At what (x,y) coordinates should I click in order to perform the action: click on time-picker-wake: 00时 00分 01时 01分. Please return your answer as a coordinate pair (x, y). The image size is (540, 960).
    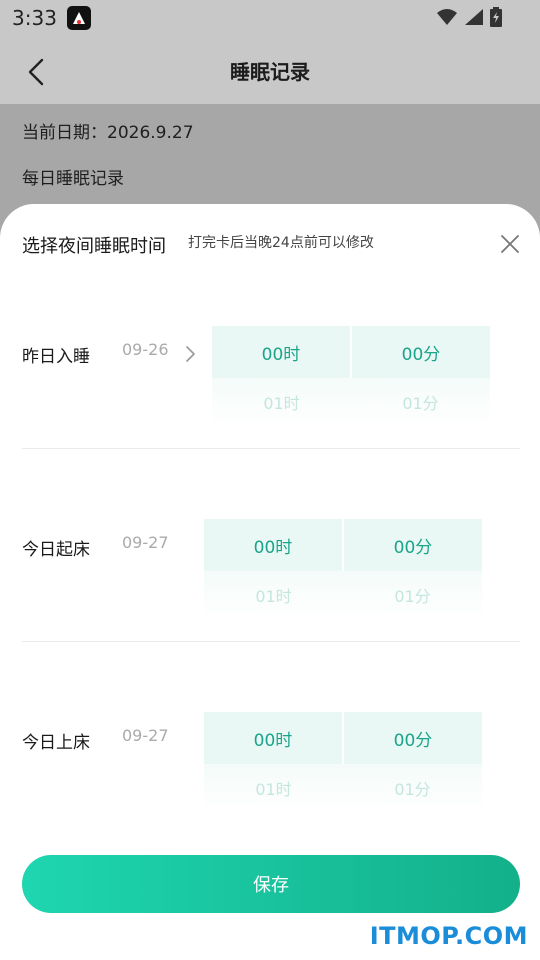
    Looking at the image, I should click on (343, 569).